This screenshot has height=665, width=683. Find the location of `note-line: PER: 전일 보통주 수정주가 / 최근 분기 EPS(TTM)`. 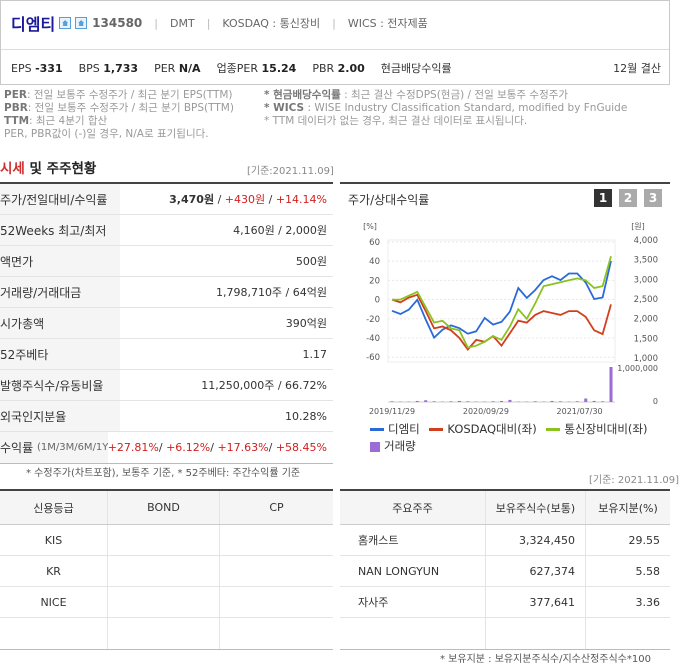

note-line: PER: 전일 보통주 수정주가 / 최근 분기 EPS(TTM) is located at coordinates (118, 95).